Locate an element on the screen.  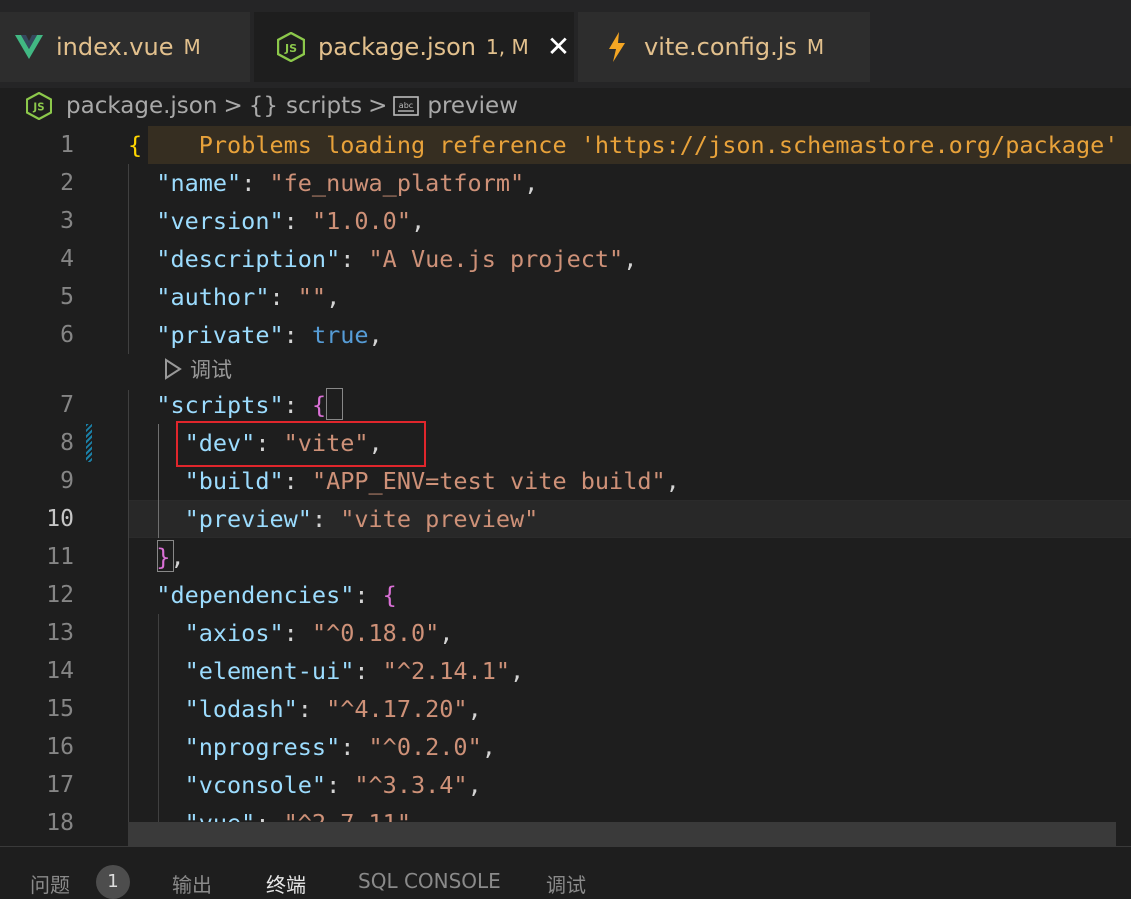
breadcrumb-preview: abc preview is located at coordinates (455, 106).